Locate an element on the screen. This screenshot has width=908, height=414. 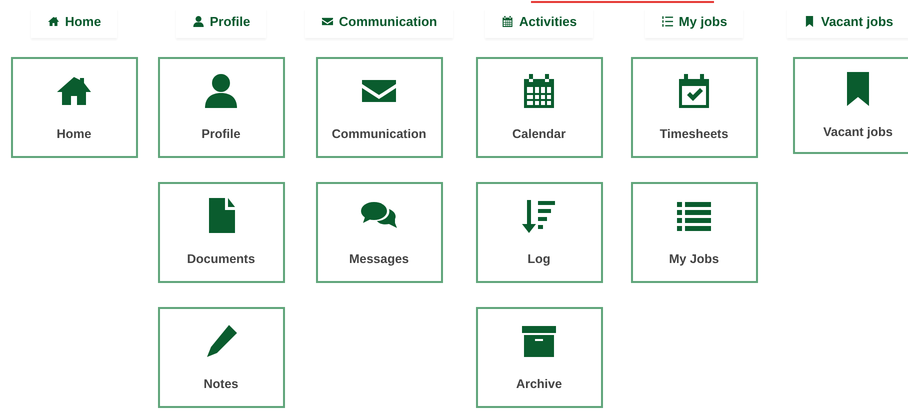
section-tab: Profile is located at coordinates (221, 23).